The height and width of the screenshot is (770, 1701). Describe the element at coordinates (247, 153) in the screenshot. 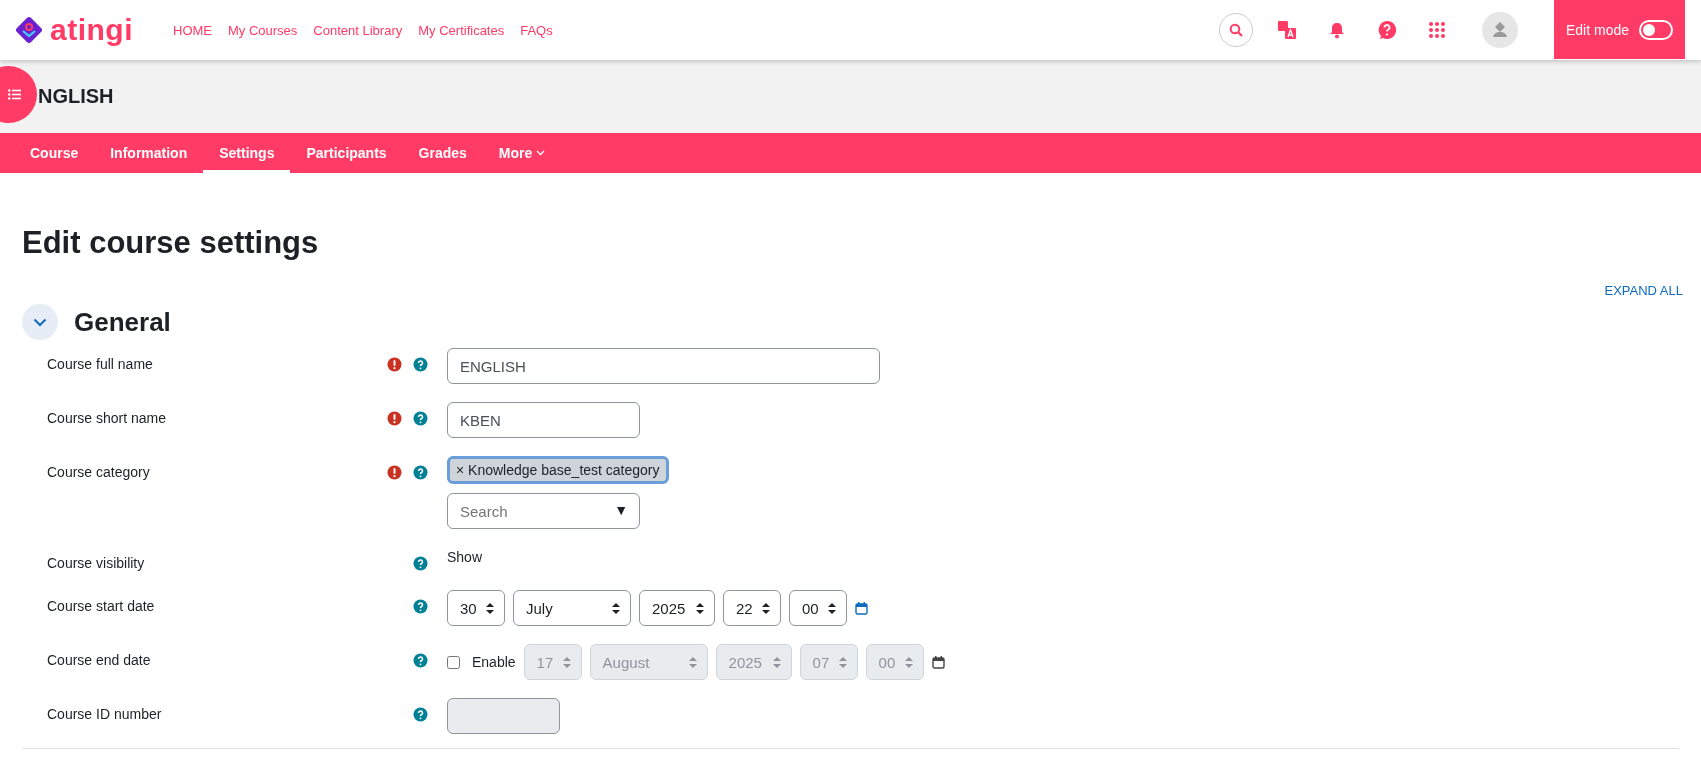

I see `nav-tab: Settings` at that location.